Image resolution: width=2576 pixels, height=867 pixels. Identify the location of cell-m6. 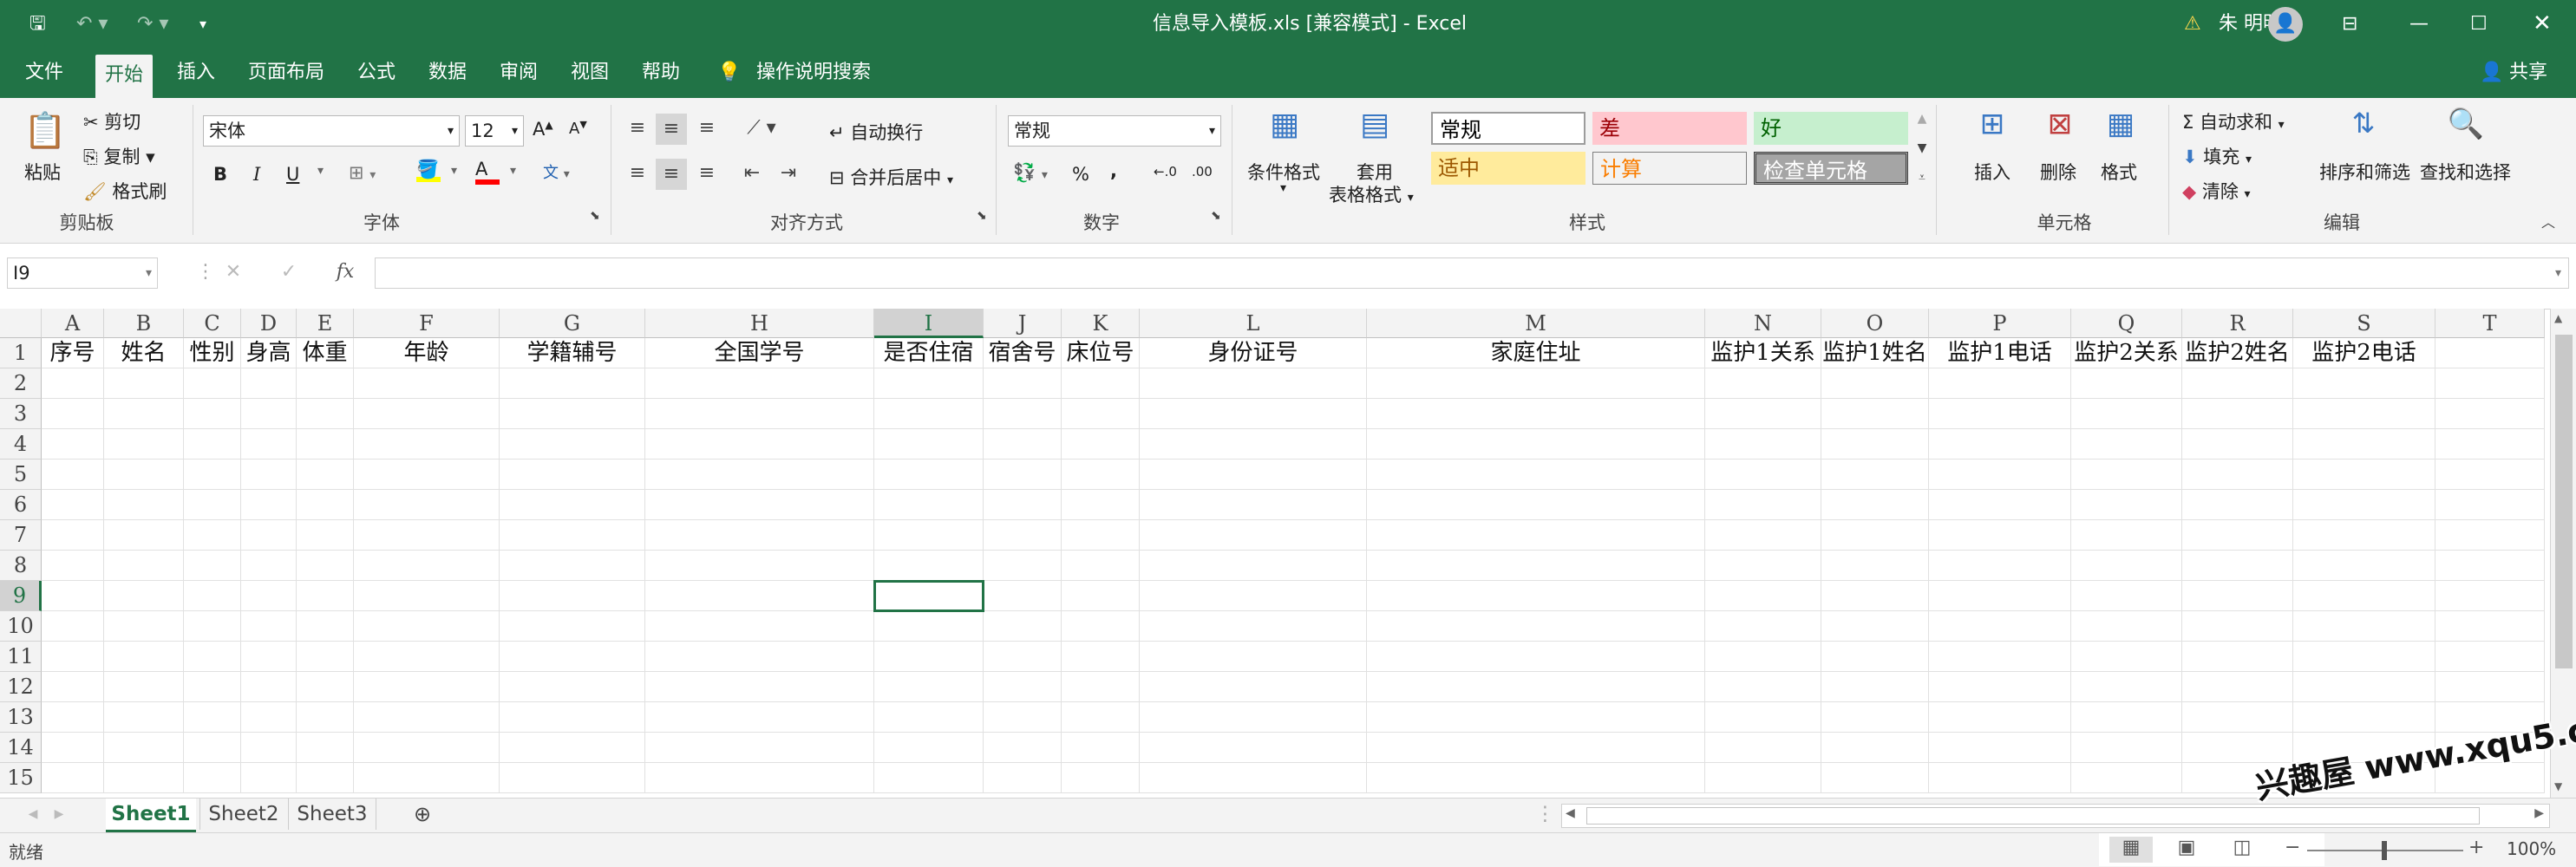
(1536, 505).